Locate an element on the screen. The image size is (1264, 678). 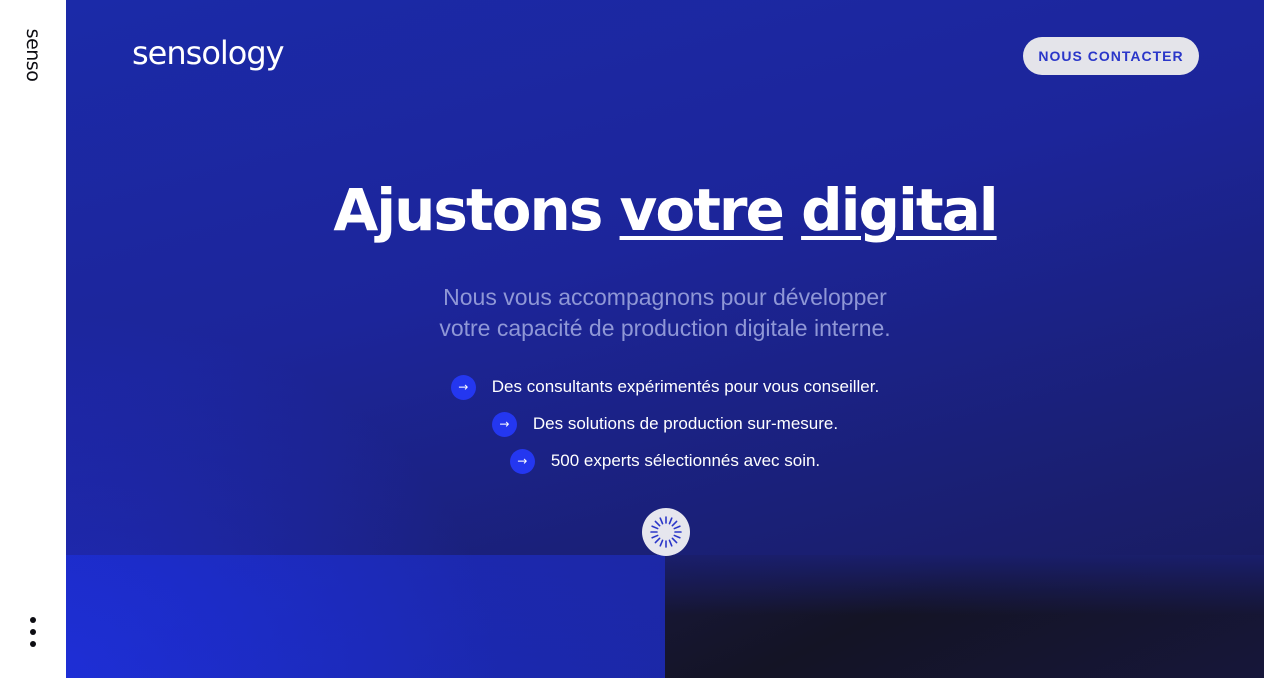
vertical-dots-icon is located at coordinates (33, 632).